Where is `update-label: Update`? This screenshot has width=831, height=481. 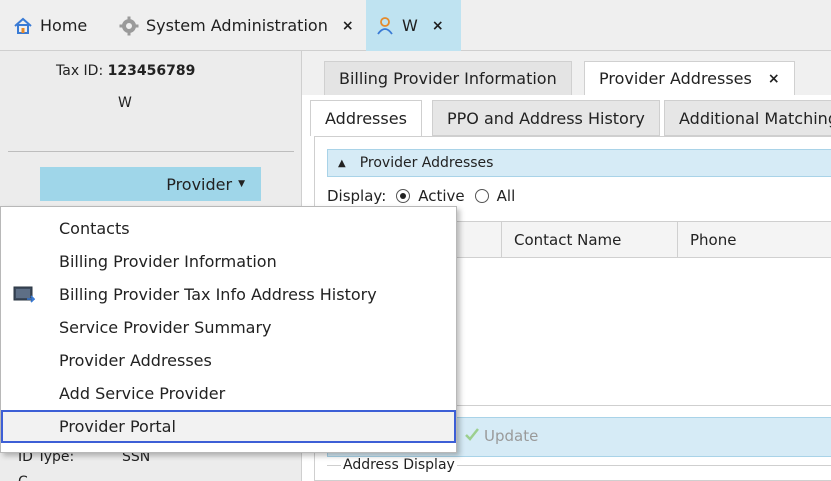
update-label: Update is located at coordinates (511, 436).